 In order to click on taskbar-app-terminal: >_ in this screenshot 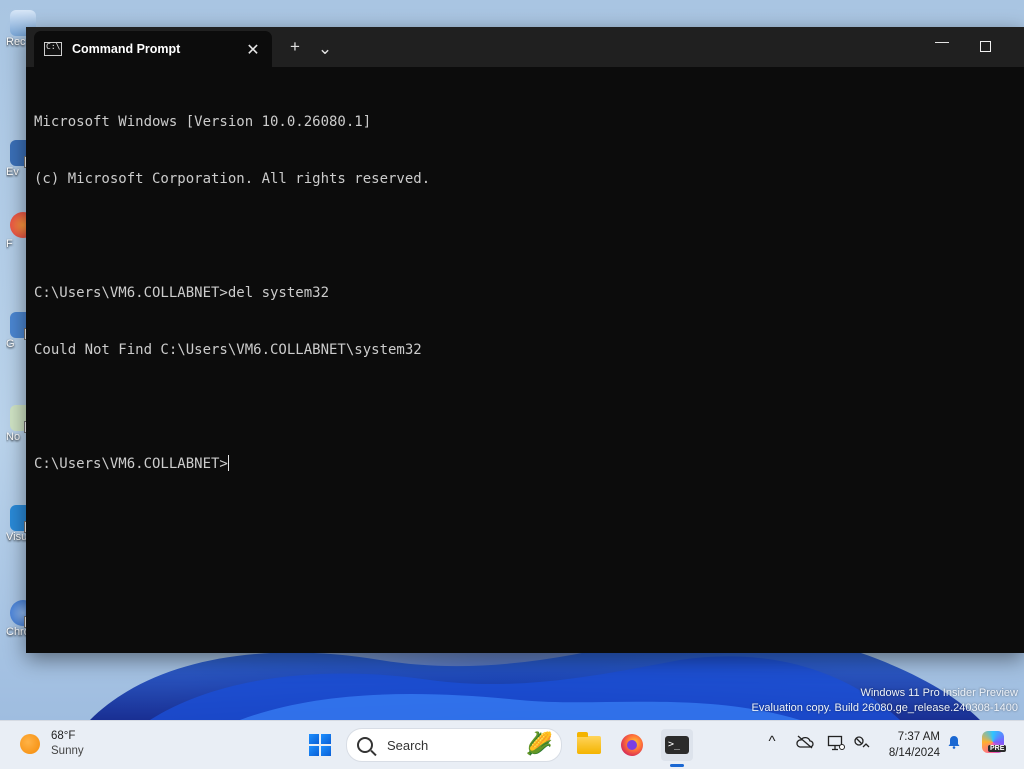, I will do `click(677, 745)`.